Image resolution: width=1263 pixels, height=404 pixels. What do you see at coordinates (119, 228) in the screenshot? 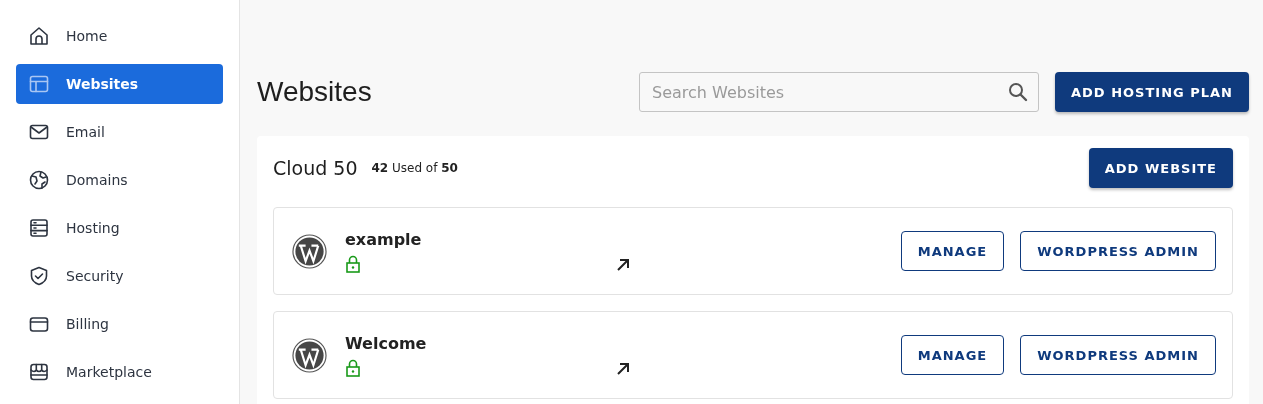
I see `sidebar-item: Hosting` at bounding box center [119, 228].